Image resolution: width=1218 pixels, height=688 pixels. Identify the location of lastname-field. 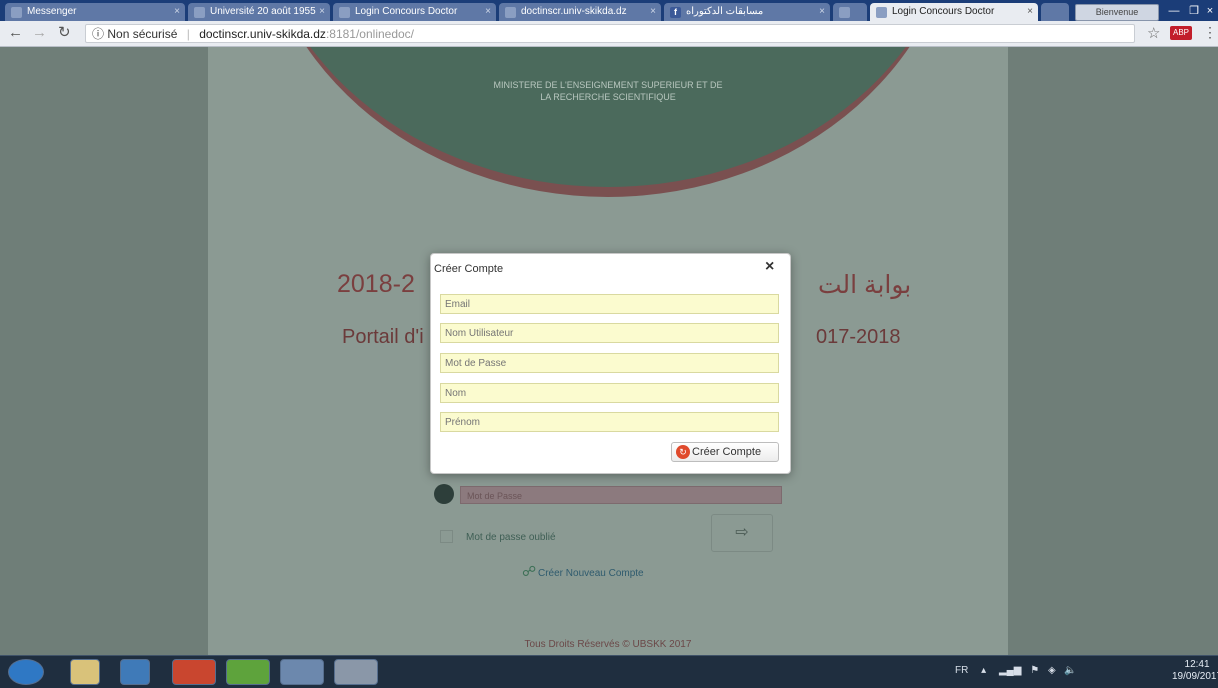
(609, 393).